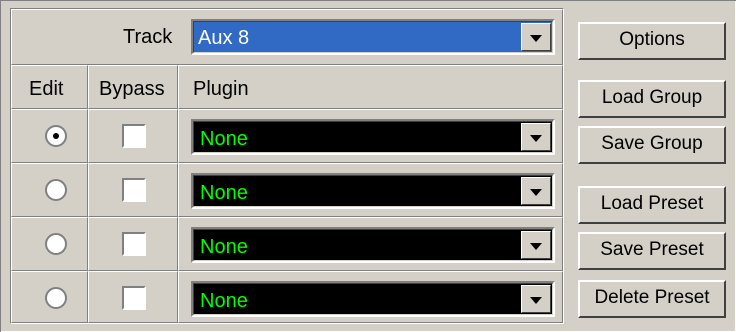 This screenshot has height=332, width=736. I want to click on row-1-plugin-dropdown-button, so click(536, 137).